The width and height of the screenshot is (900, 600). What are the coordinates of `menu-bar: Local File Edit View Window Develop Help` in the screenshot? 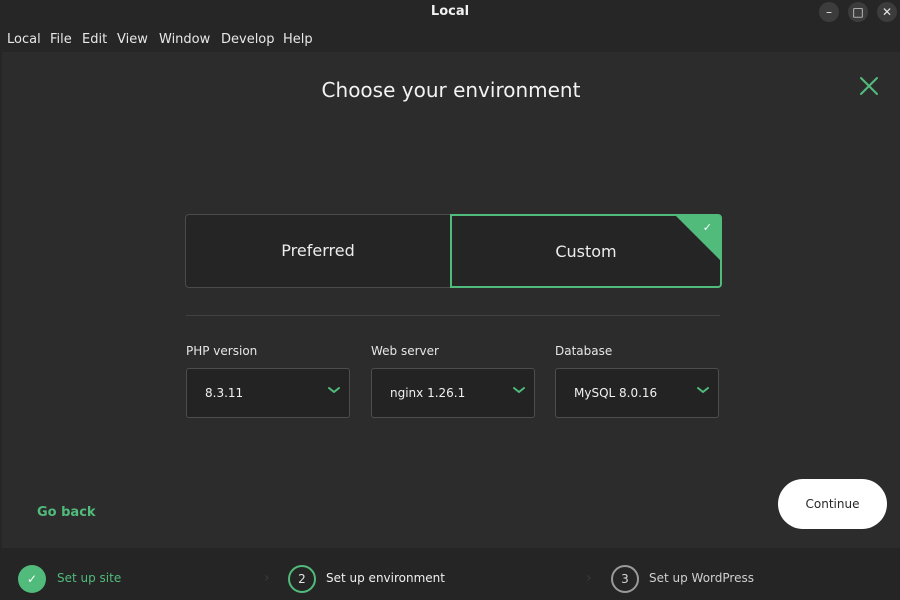 It's located at (450, 39).